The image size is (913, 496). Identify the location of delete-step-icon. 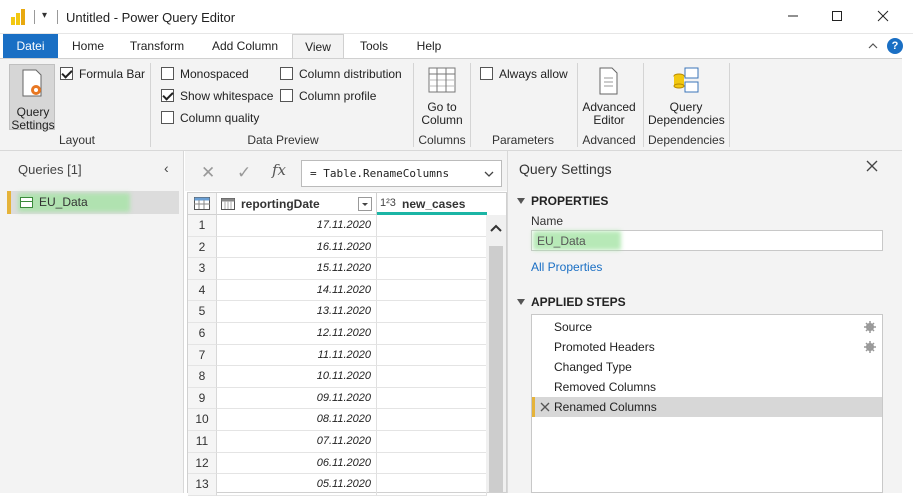
(545, 407).